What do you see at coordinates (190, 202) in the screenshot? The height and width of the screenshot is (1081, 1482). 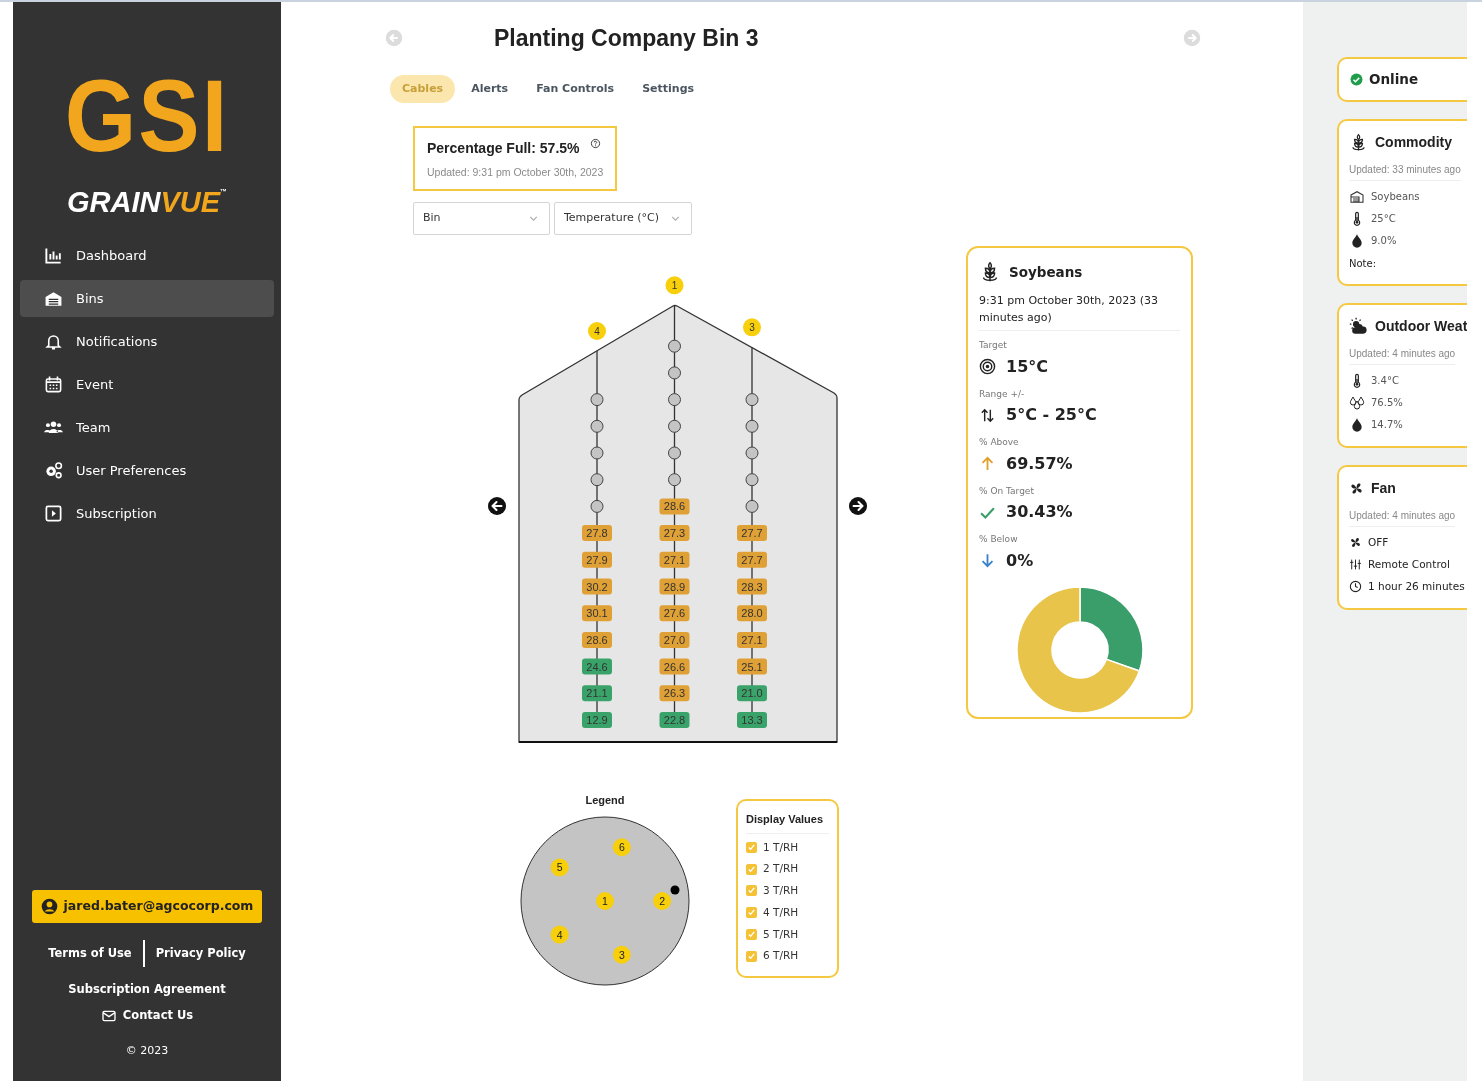 I see `logo-wordmark: VUE` at bounding box center [190, 202].